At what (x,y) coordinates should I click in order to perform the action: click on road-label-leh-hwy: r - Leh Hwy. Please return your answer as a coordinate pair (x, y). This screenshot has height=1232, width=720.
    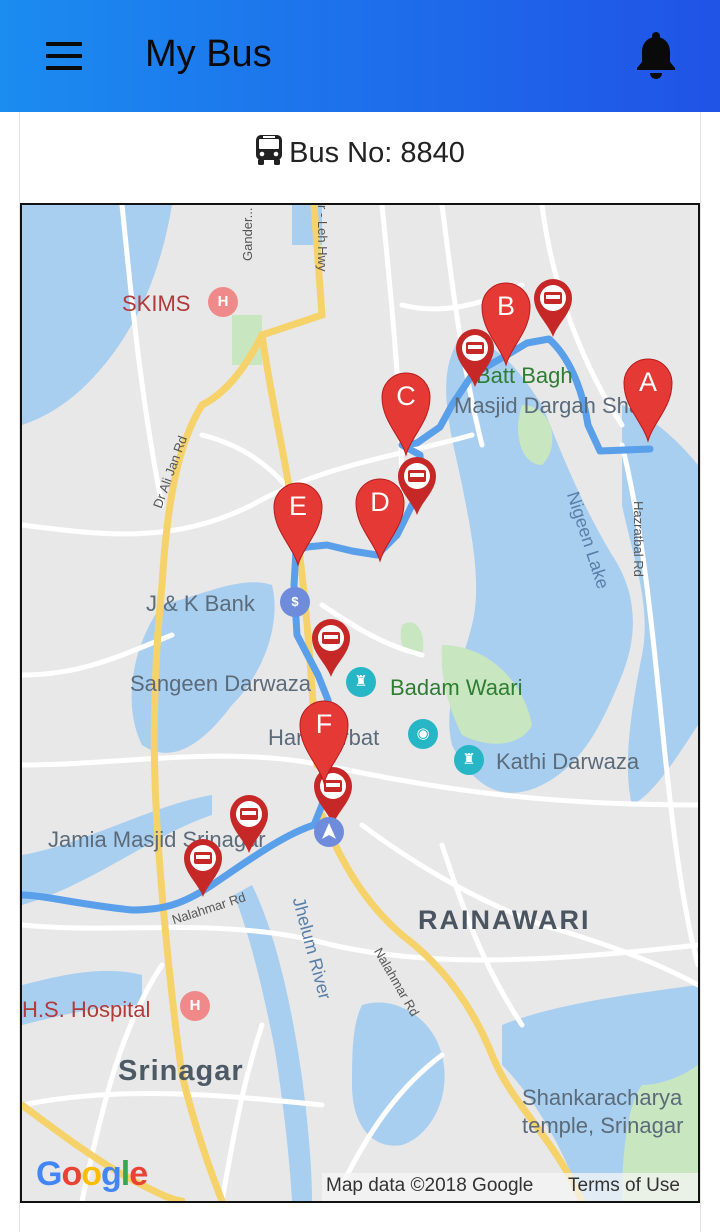
    Looking at the image, I should click on (322, 238).